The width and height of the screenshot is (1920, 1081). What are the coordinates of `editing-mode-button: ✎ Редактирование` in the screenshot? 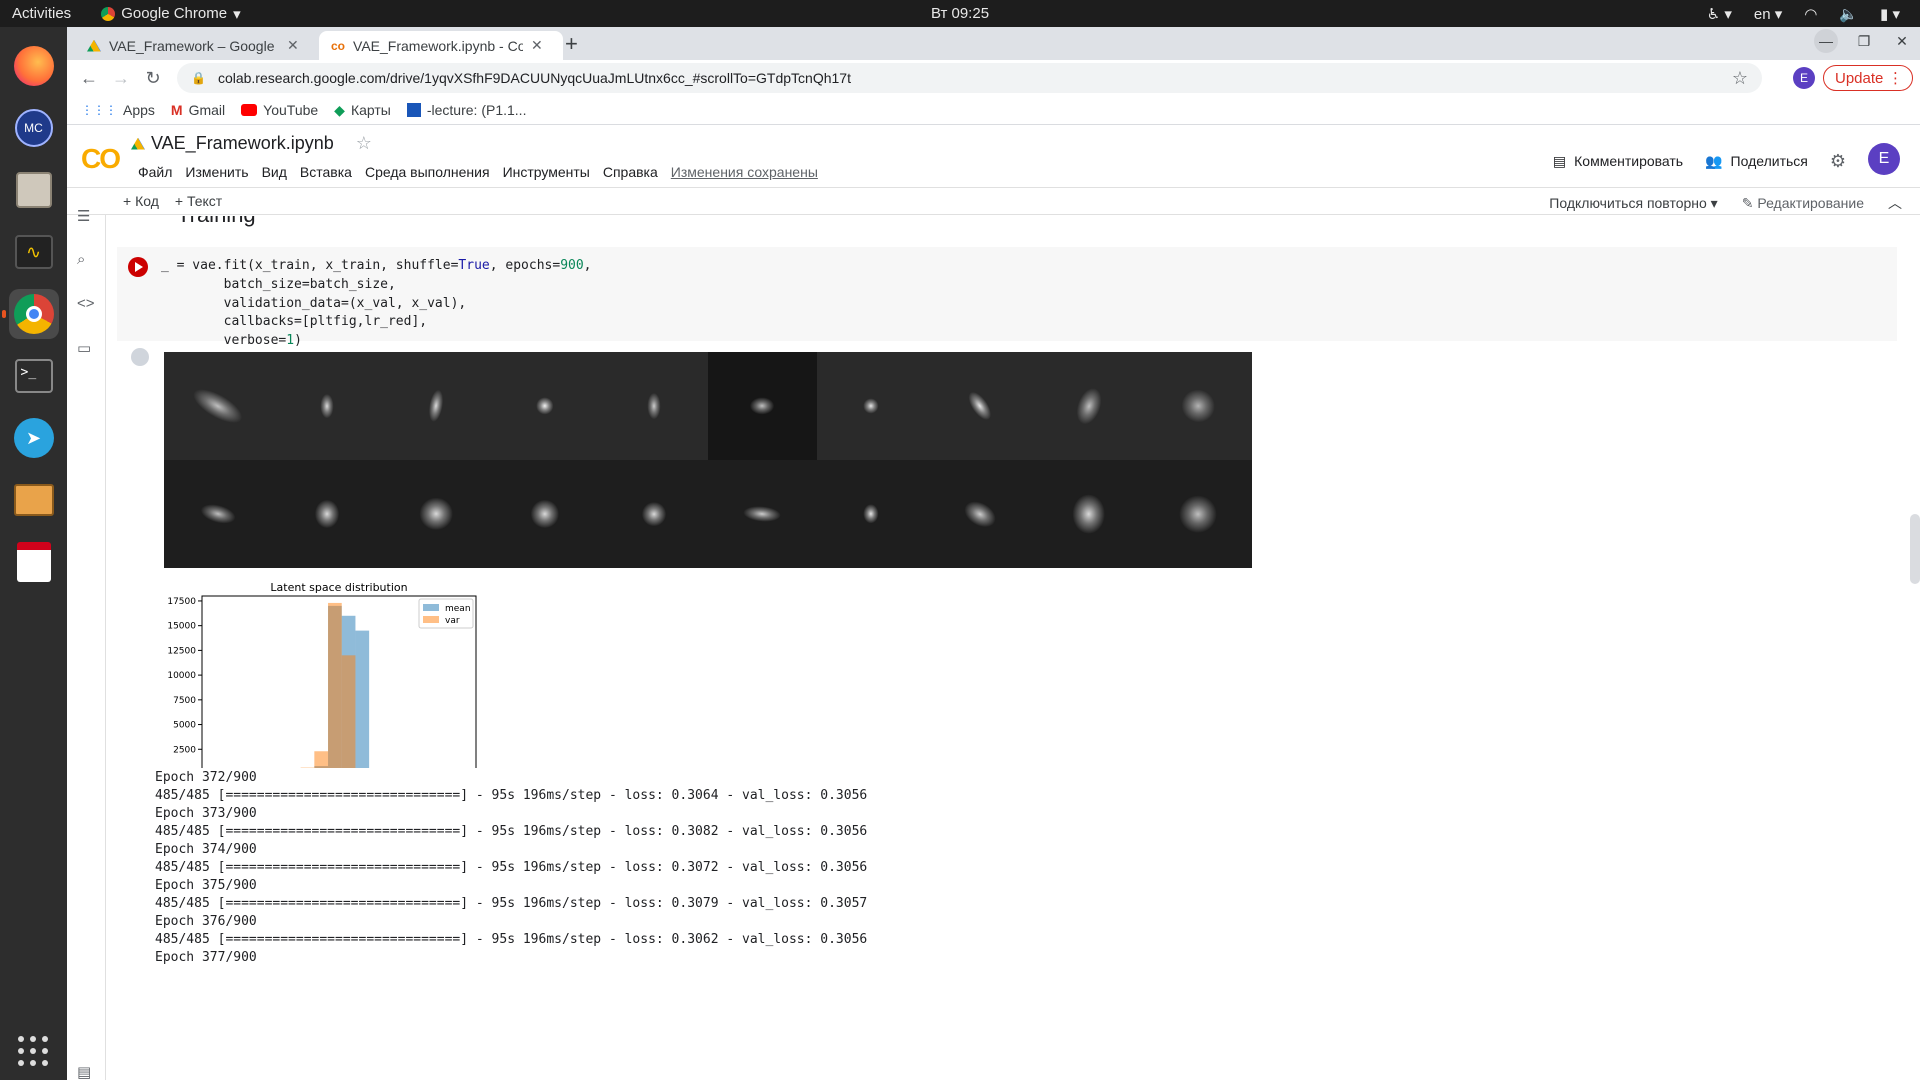 It's located at (1803, 203).